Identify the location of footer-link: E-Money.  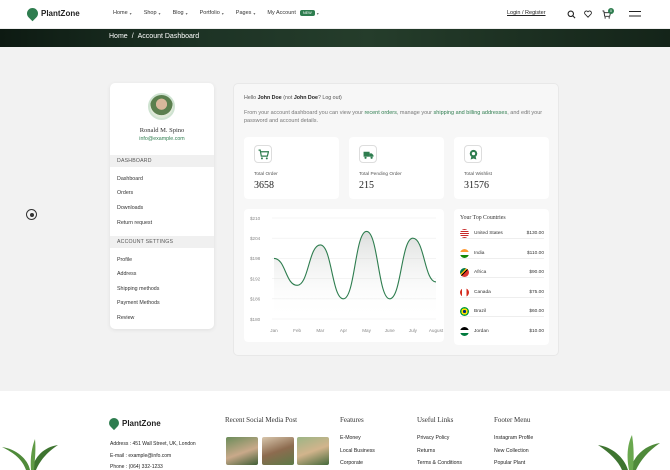
(350, 438).